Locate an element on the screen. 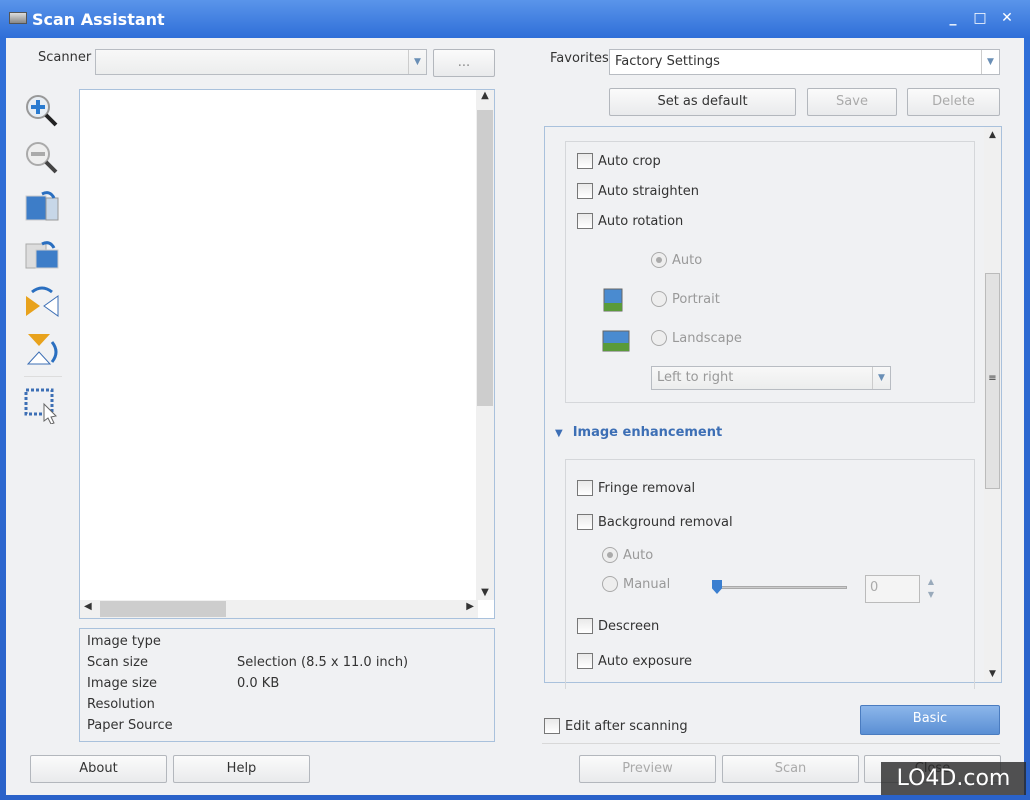 The height and width of the screenshot is (800, 1030). info-label: Resolution is located at coordinates (121, 704).